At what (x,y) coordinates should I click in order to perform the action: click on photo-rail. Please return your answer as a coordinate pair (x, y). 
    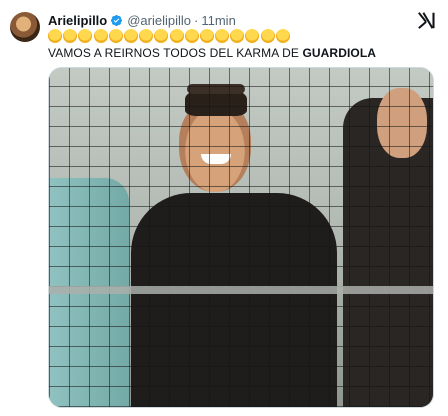
    Looking at the image, I should click on (241, 290).